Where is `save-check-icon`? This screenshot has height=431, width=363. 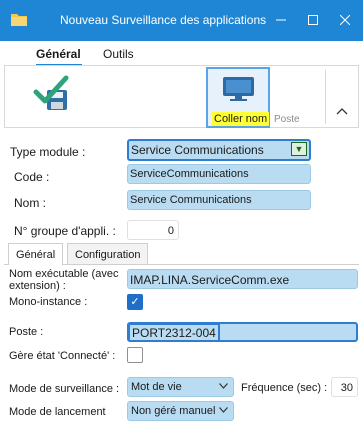 save-check-icon is located at coordinates (53, 94).